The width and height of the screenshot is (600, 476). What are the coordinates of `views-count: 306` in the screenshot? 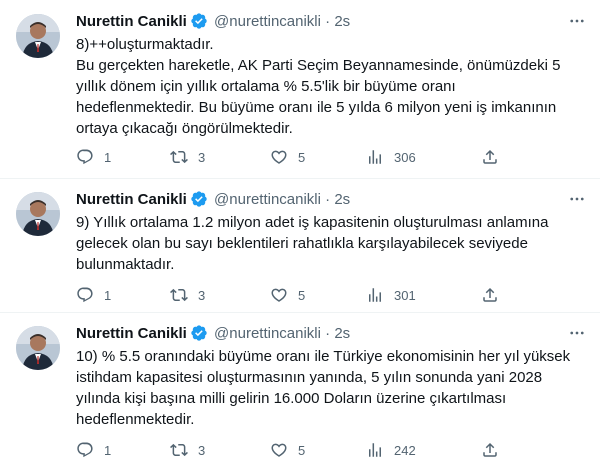 It's located at (405, 157).